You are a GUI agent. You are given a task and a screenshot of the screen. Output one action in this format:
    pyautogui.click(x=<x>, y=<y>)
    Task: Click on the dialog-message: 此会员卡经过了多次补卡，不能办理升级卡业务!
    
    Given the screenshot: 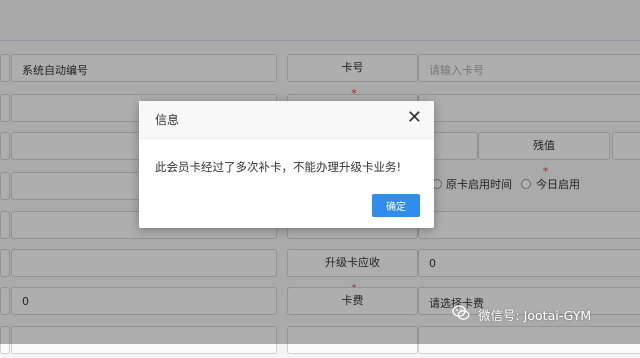 What is the action you would take?
    pyautogui.click(x=278, y=167)
    